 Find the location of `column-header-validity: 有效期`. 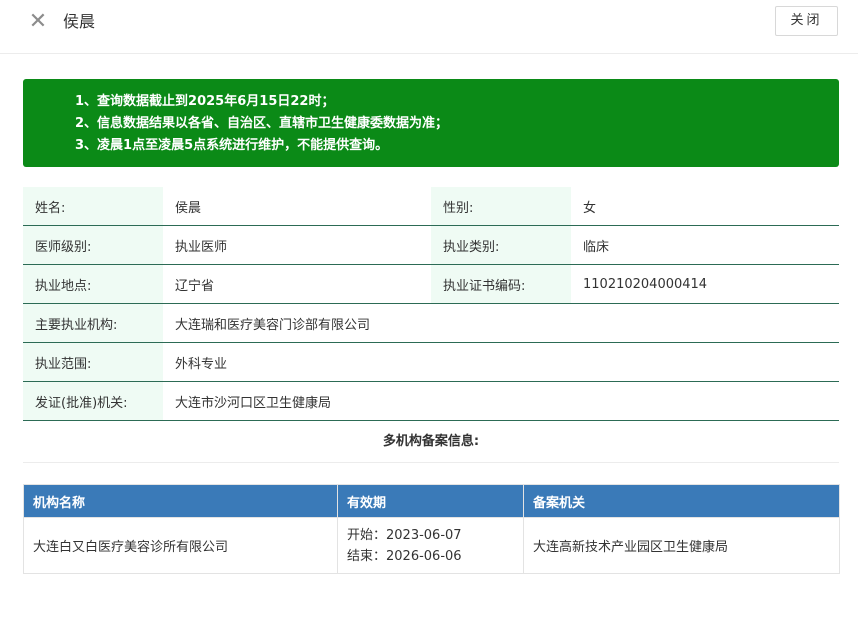

column-header-validity: 有效期 is located at coordinates (430, 501).